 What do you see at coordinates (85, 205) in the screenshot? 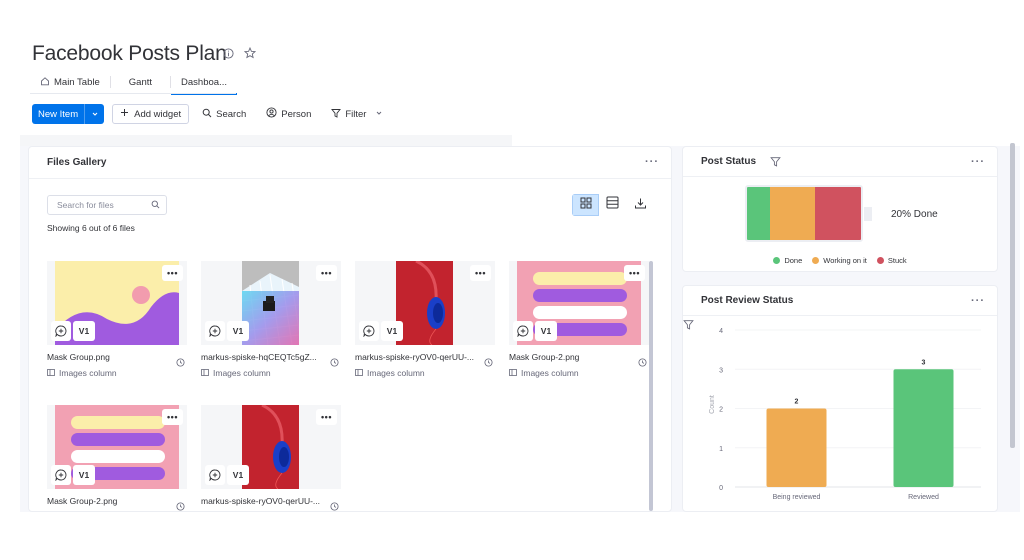
I see `search-placeholder: Search for files` at bounding box center [85, 205].